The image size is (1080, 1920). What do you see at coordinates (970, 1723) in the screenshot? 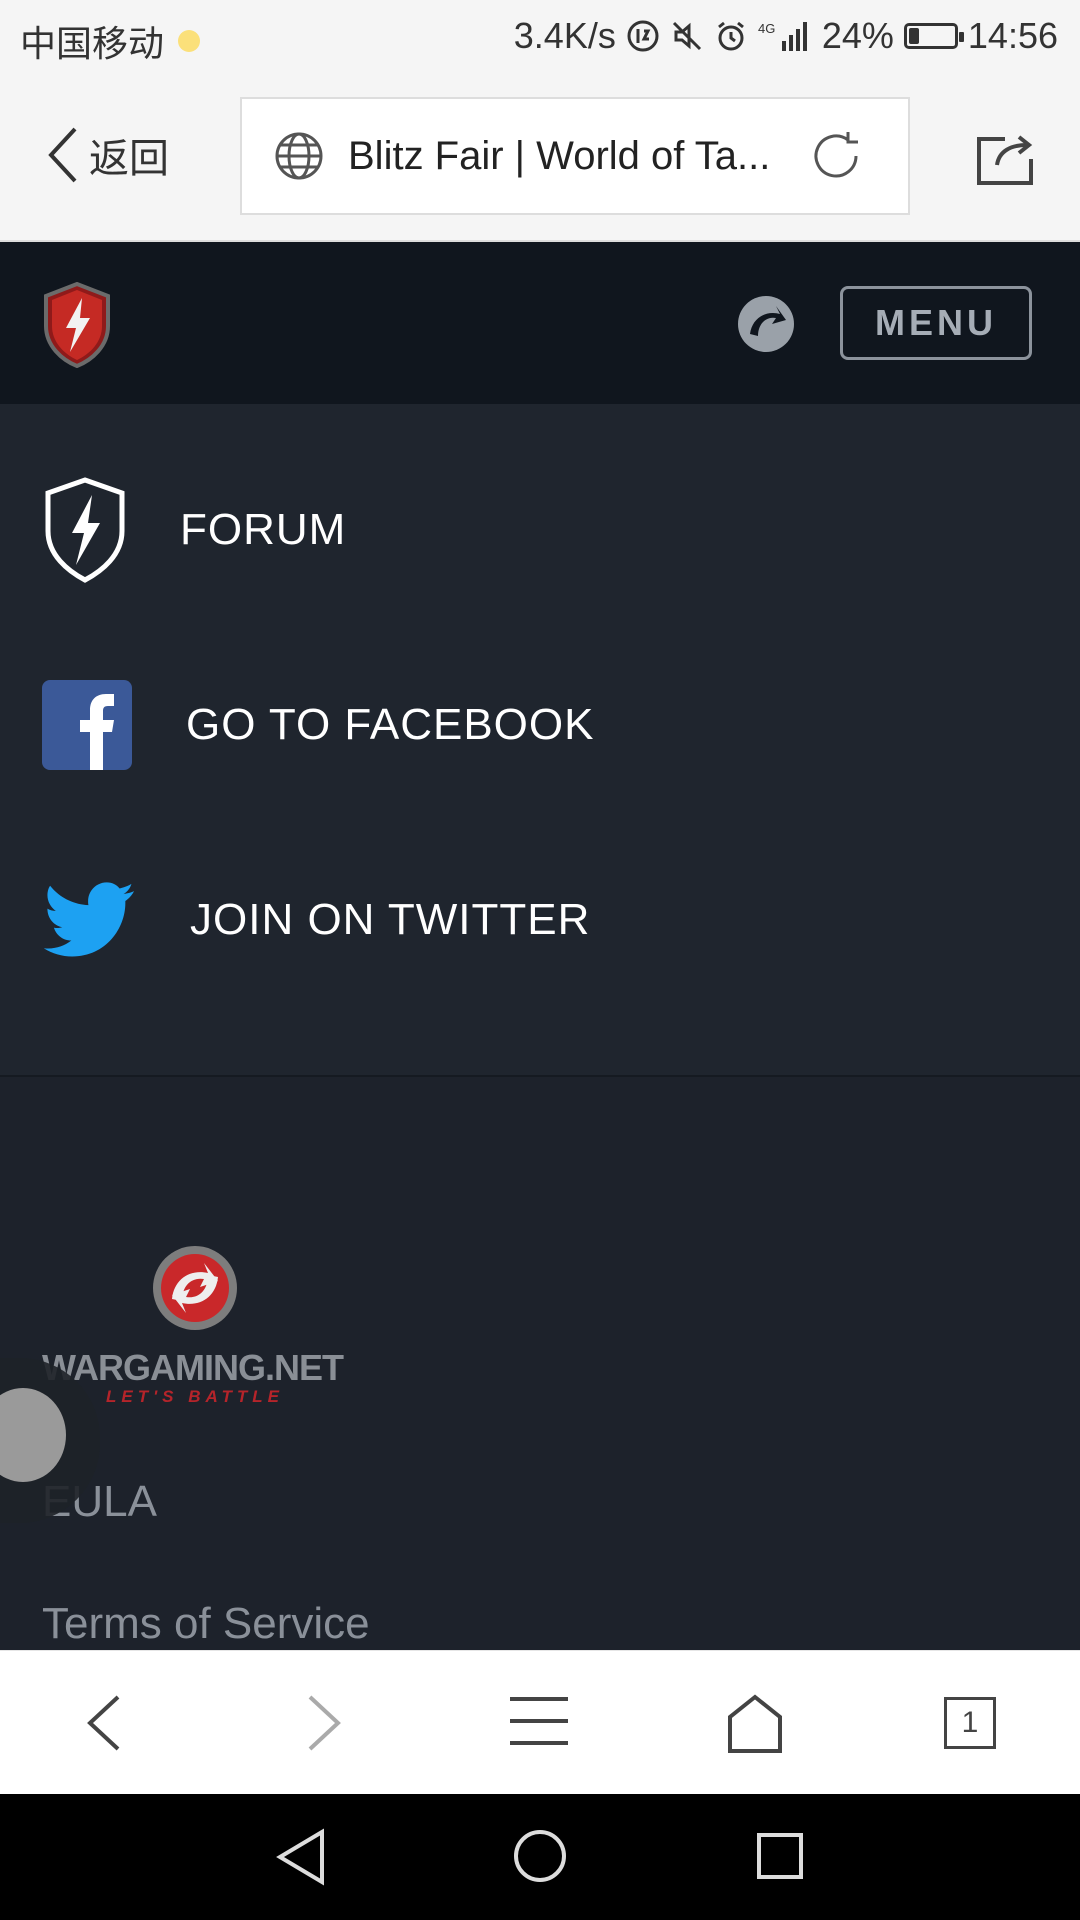
I see `tab-count-button: 1` at bounding box center [970, 1723].